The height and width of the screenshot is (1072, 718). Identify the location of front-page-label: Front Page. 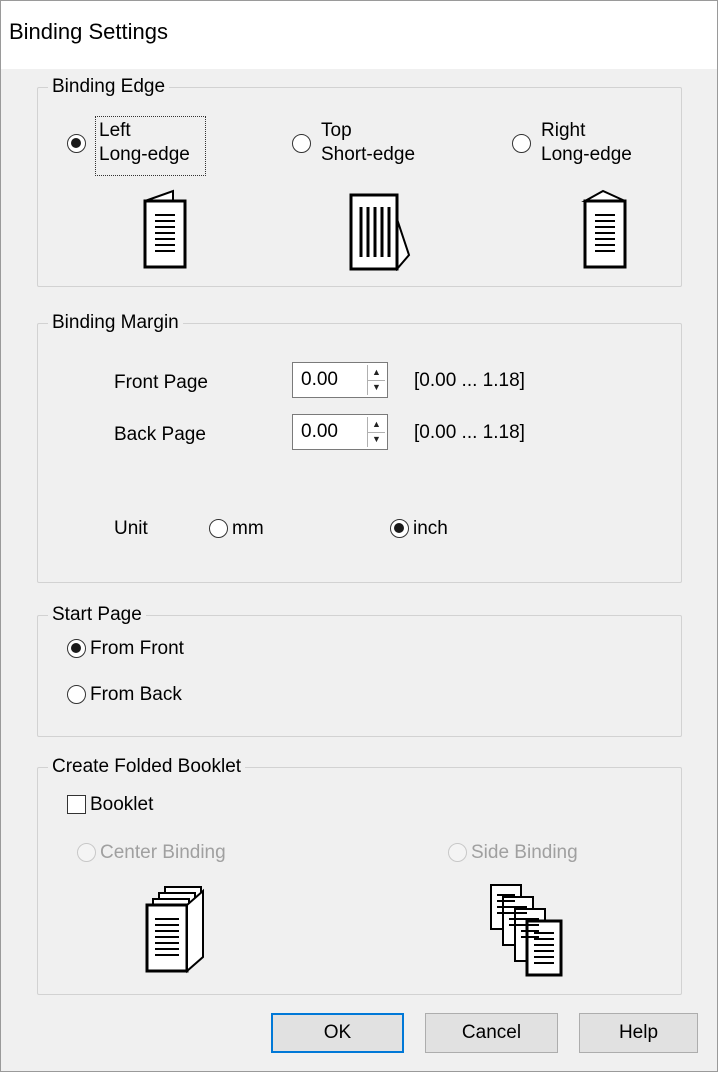
(161, 382).